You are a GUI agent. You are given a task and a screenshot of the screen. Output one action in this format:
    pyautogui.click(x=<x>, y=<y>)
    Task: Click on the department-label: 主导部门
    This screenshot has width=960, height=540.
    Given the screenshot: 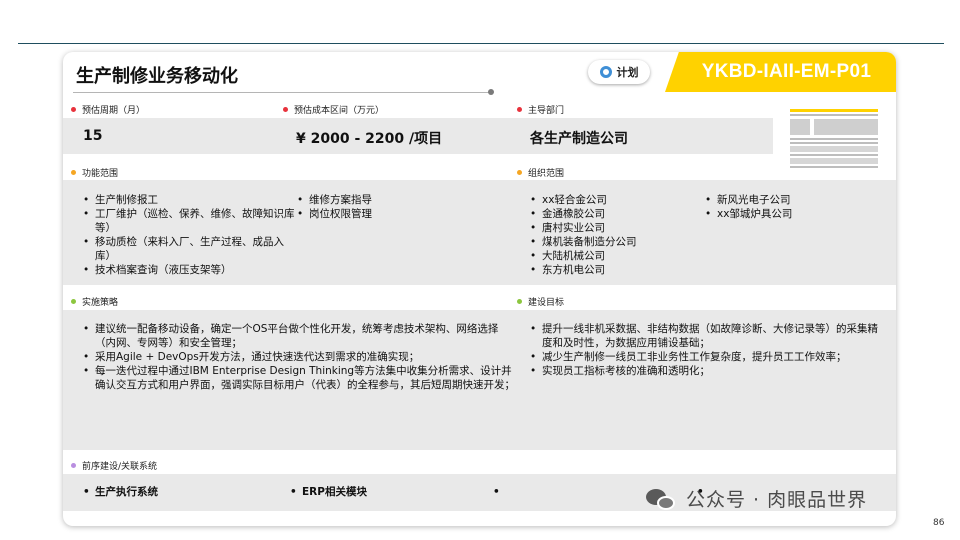 What is the action you would take?
    pyautogui.click(x=546, y=111)
    